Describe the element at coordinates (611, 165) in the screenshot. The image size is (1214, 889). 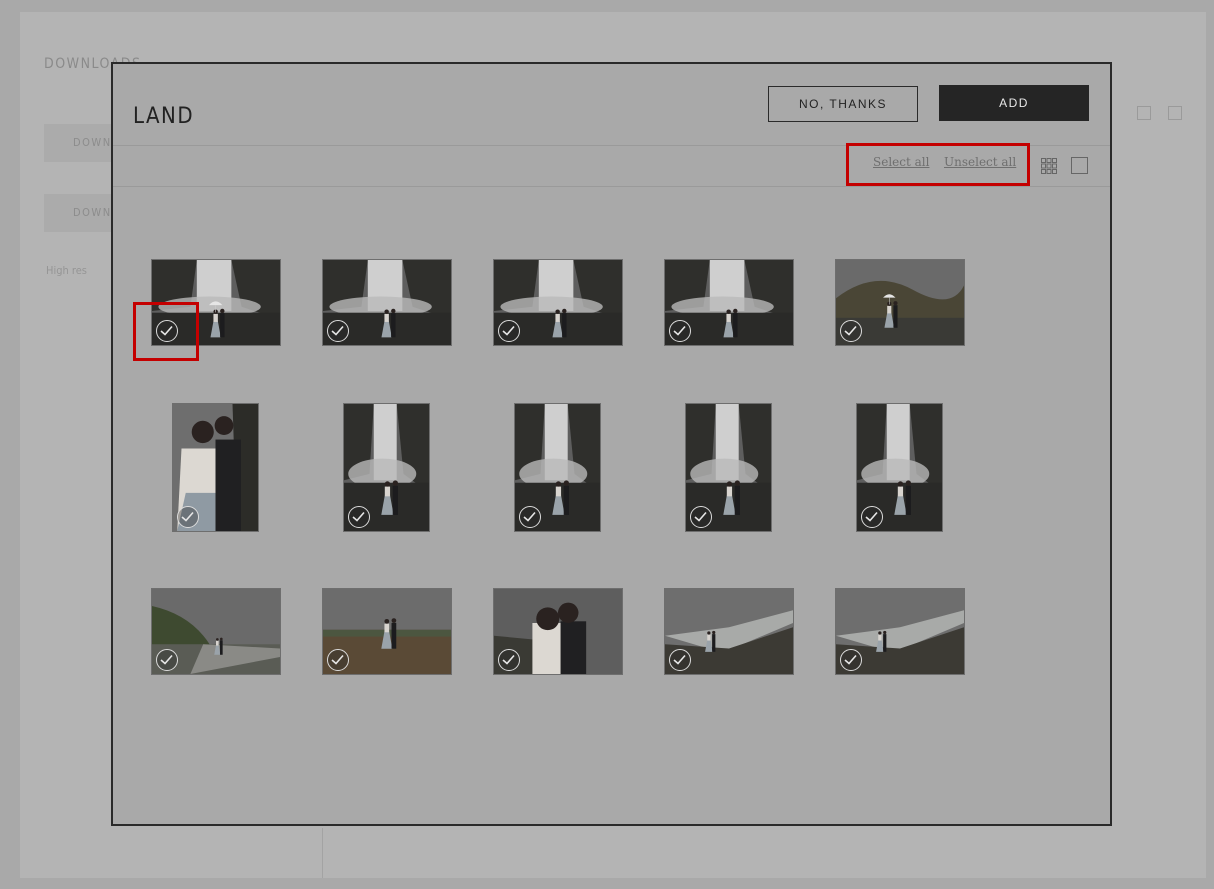
I see `selection-toolbar: Select all Unselect all` at that location.